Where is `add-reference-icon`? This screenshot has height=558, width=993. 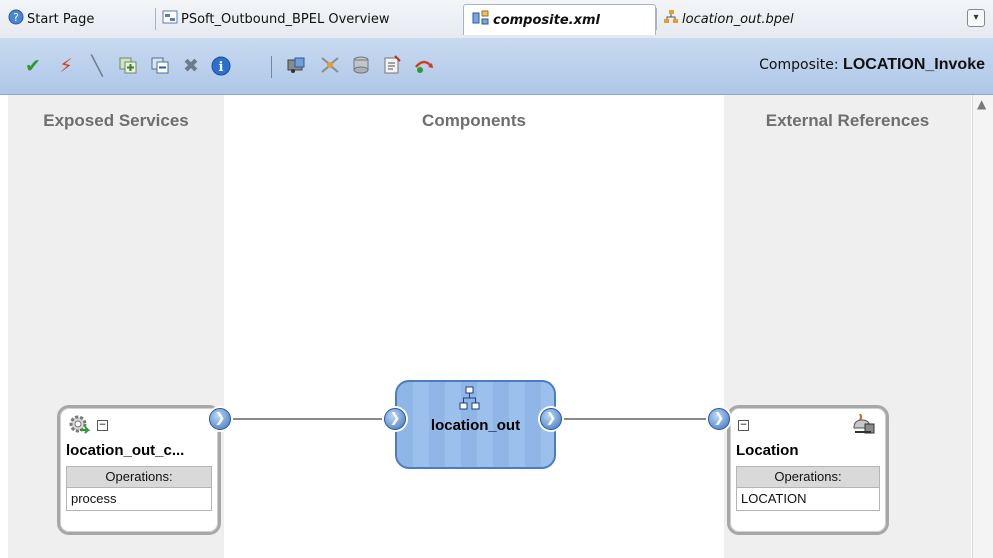 add-reference-icon is located at coordinates (160, 66).